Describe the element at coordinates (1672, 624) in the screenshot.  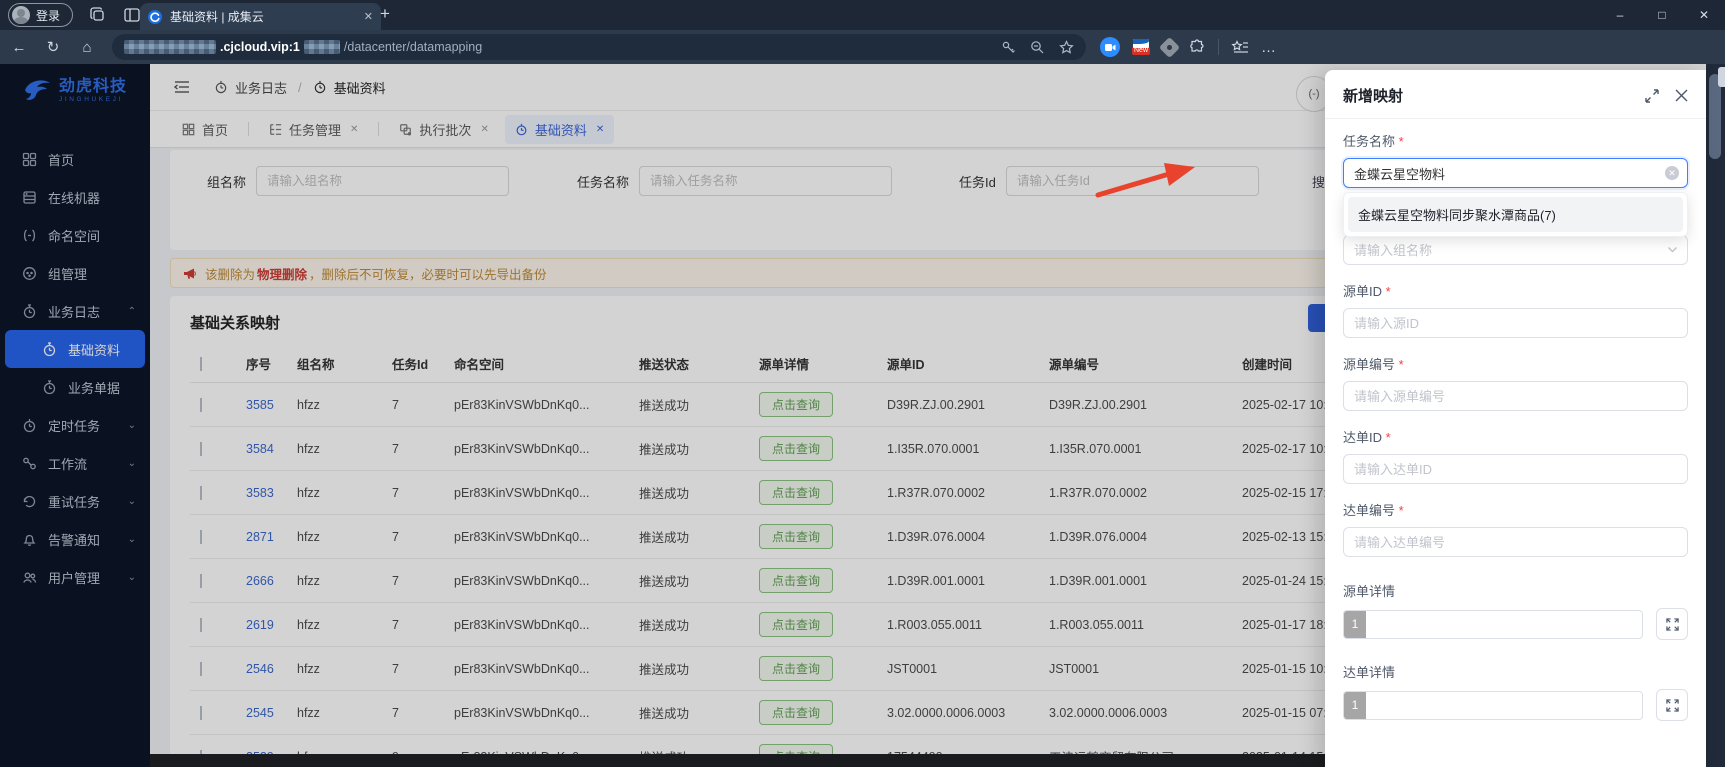
I see `expand-source-detail-button` at that location.